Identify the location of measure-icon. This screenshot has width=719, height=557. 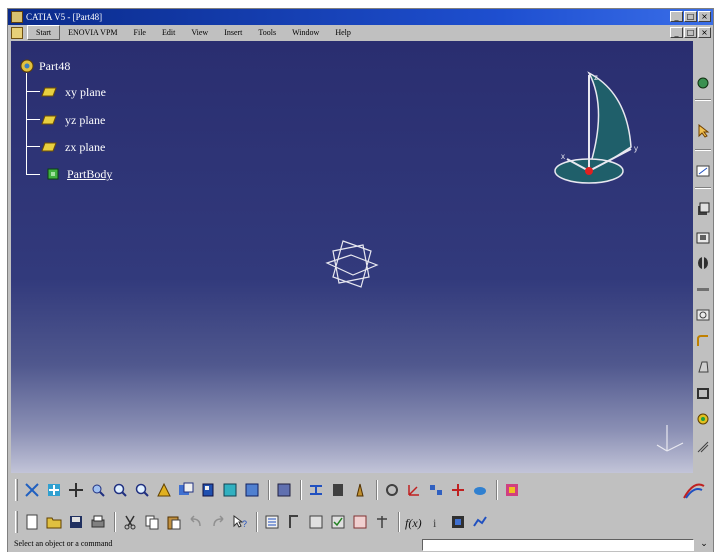
(316, 490).